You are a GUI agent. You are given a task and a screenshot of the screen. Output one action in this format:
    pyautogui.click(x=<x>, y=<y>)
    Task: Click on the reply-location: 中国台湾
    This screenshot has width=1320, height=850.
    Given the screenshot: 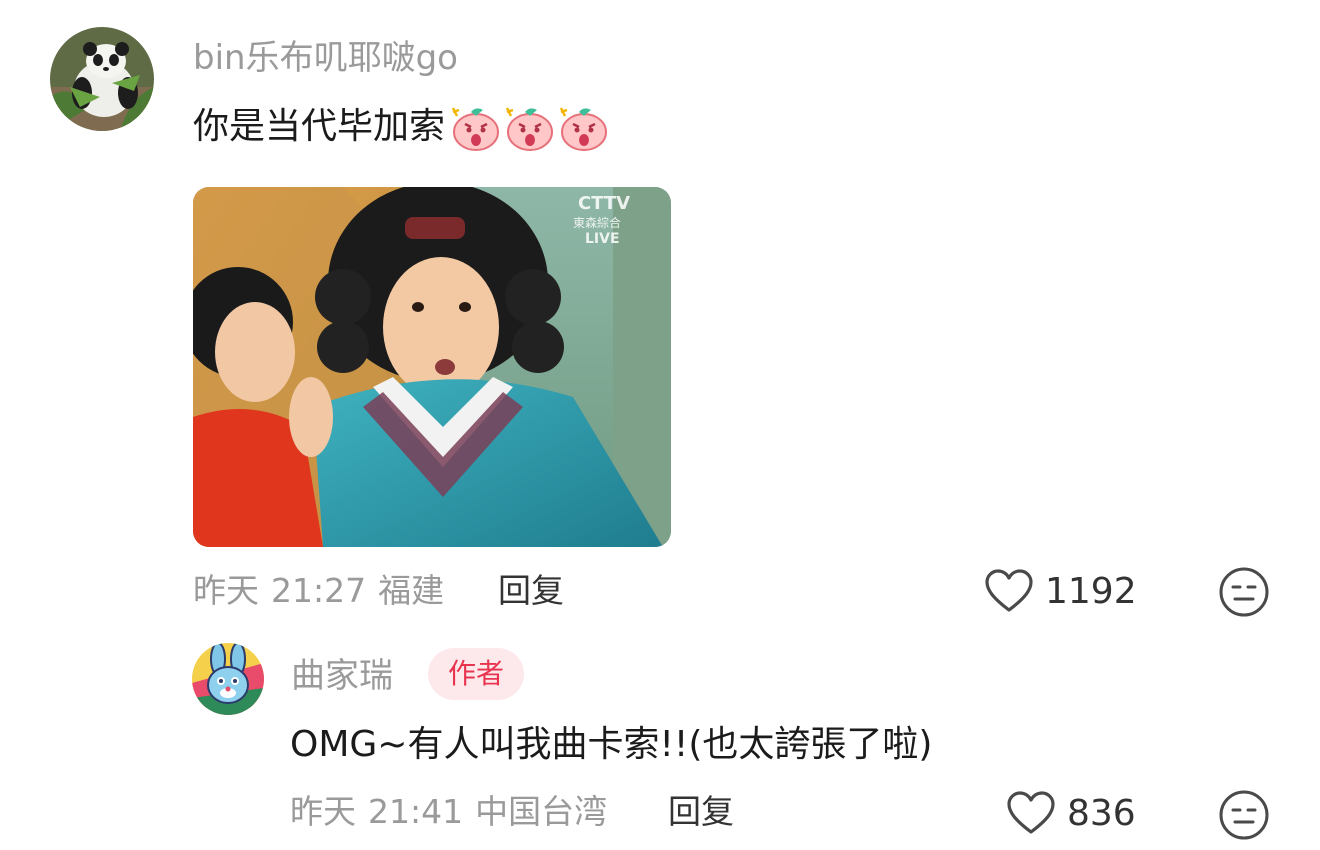 What is the action you would take?
    pyautogui.click(x=541, y=811)
    